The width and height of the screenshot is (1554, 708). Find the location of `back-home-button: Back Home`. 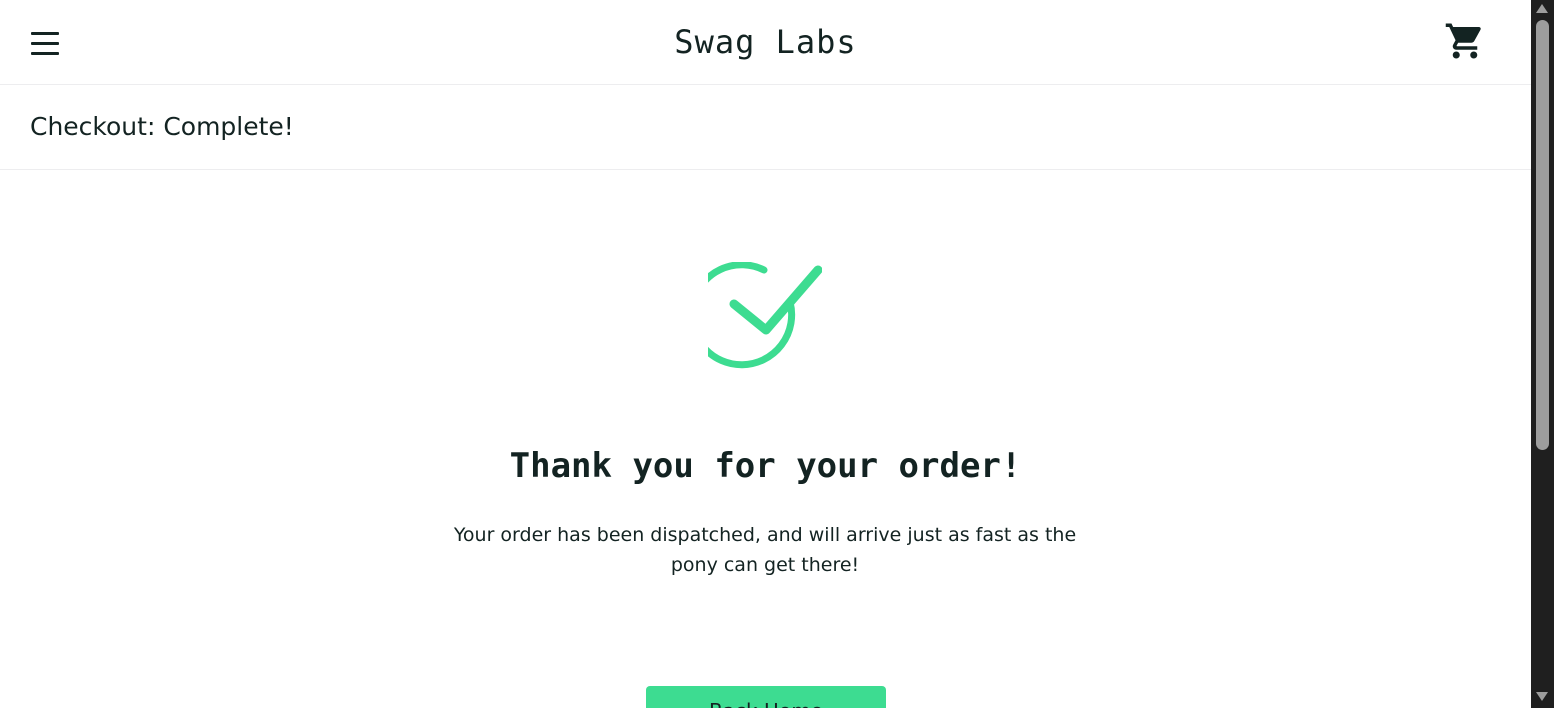

back-home-button: Back Home is located at coordinates (766, 697).